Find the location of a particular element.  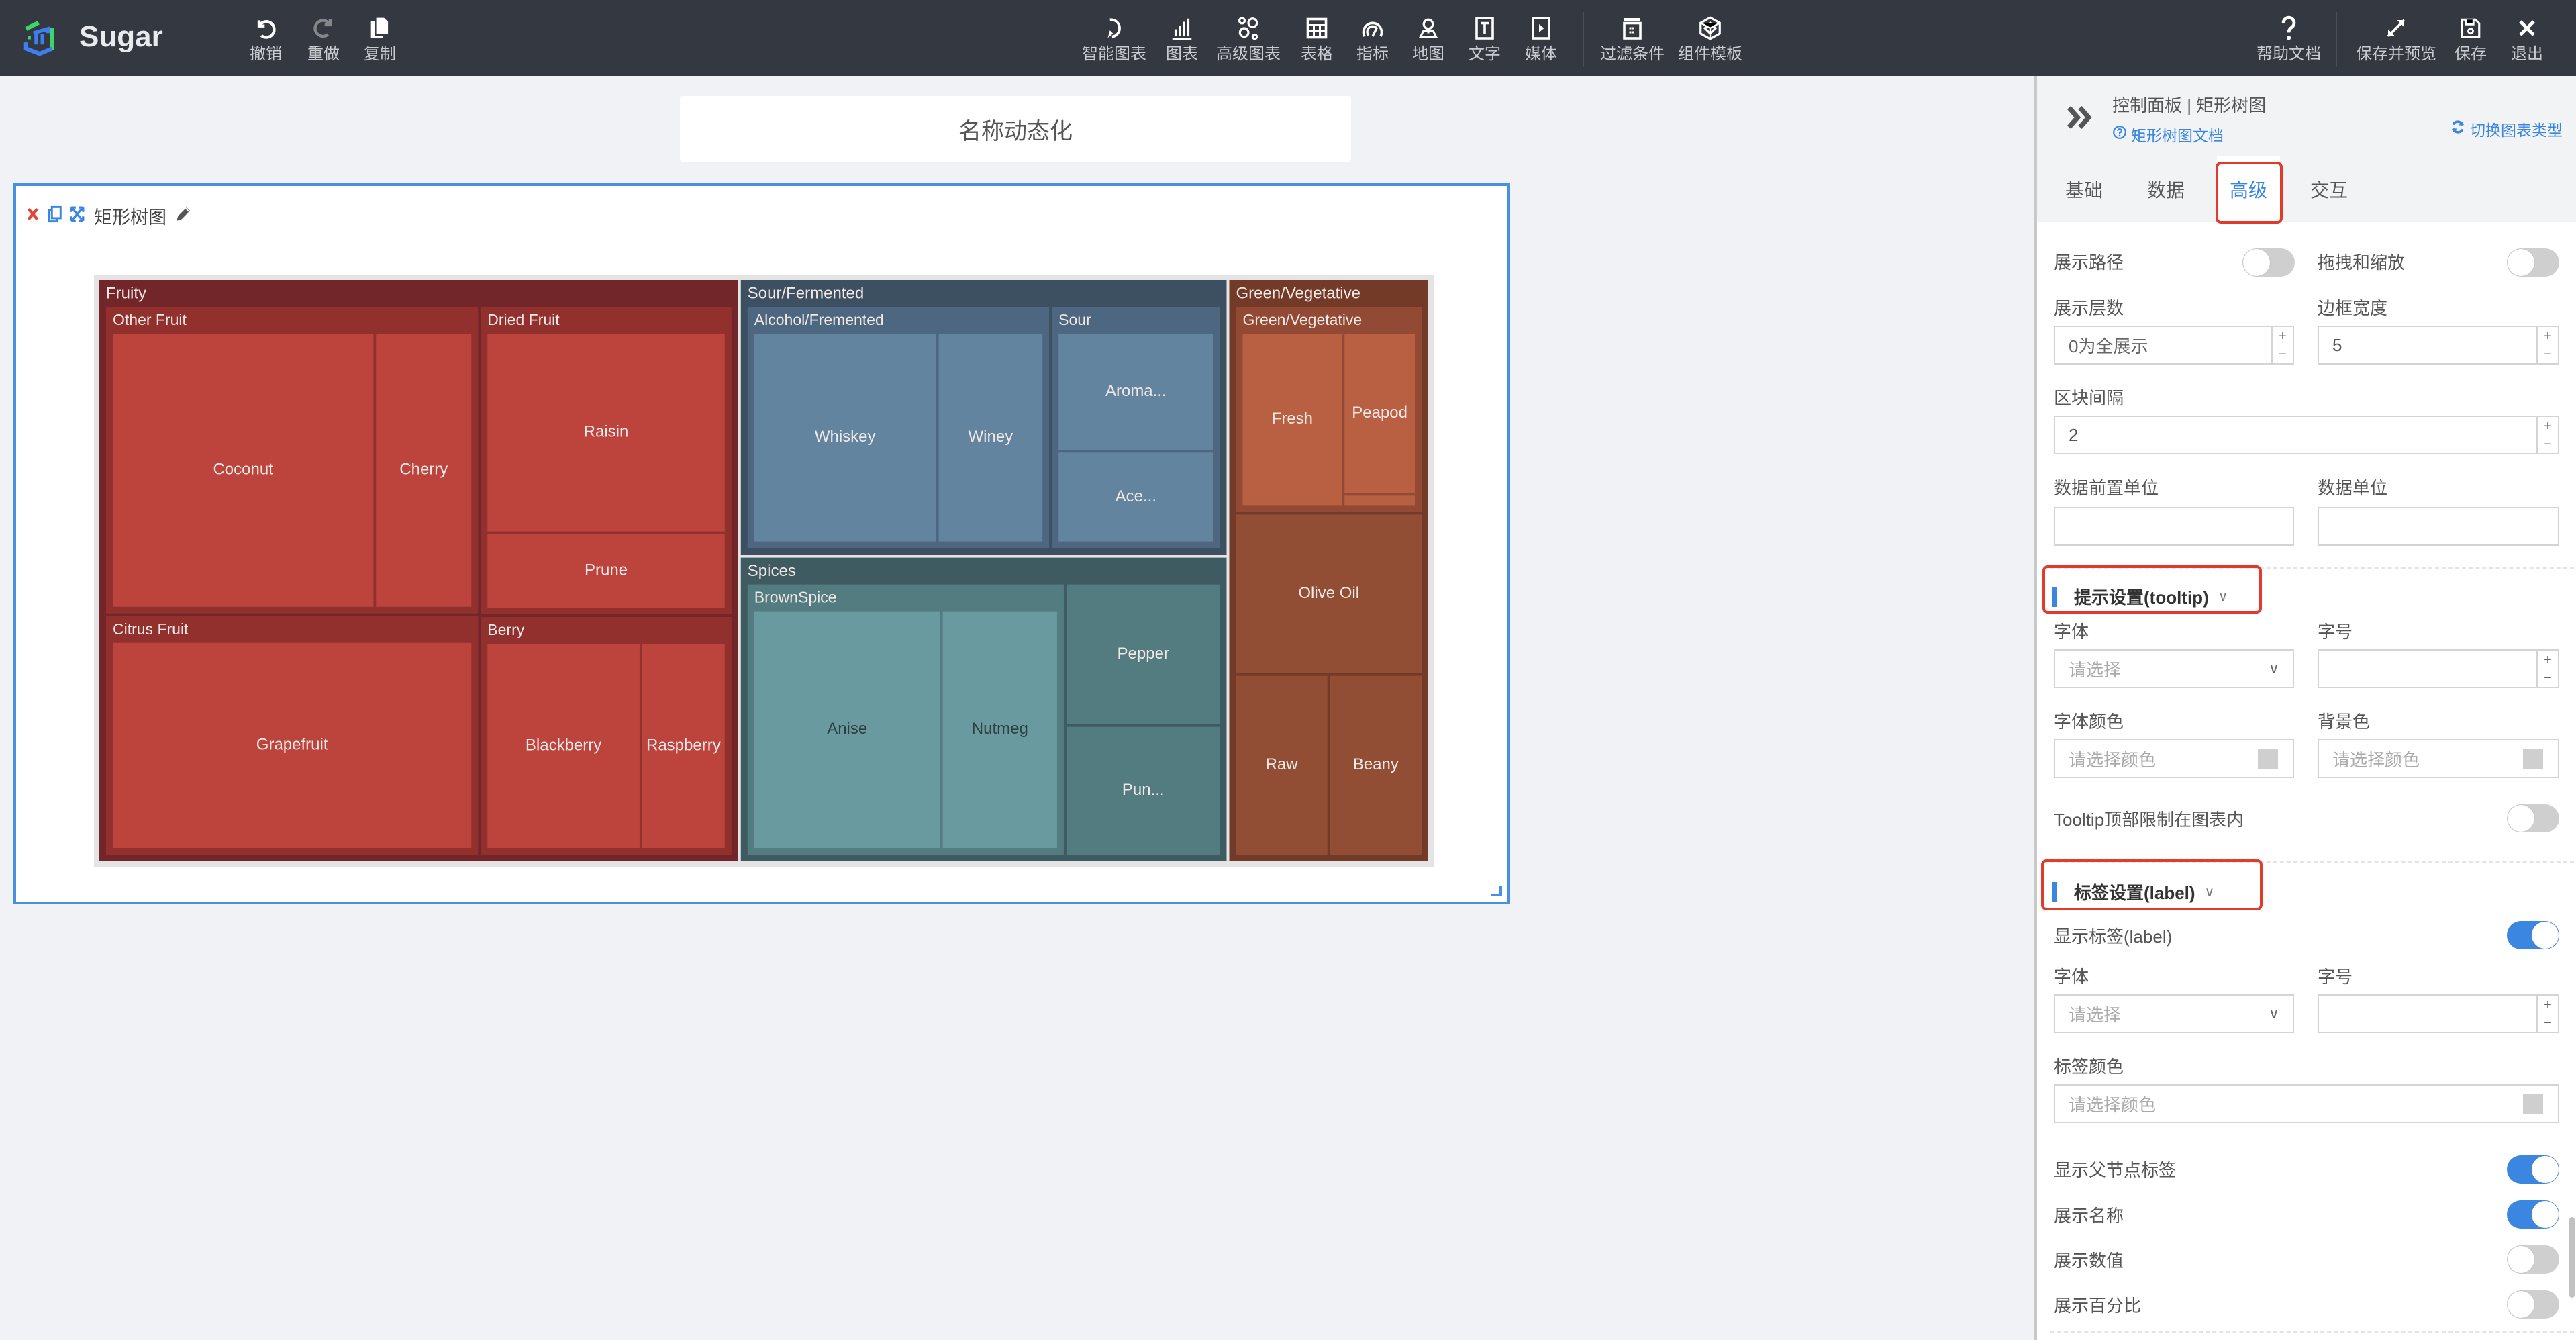

undo-label: 撤销 is located at coordinates (266, 54).